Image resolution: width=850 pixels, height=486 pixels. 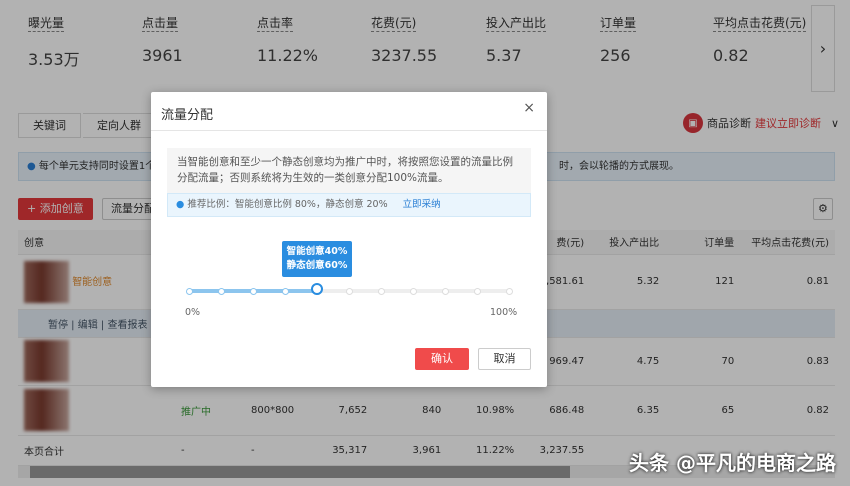 What do you see at coordinates (317, 289) in the screenshot?
I see `slider-handle` at bounding box center [317, 289].